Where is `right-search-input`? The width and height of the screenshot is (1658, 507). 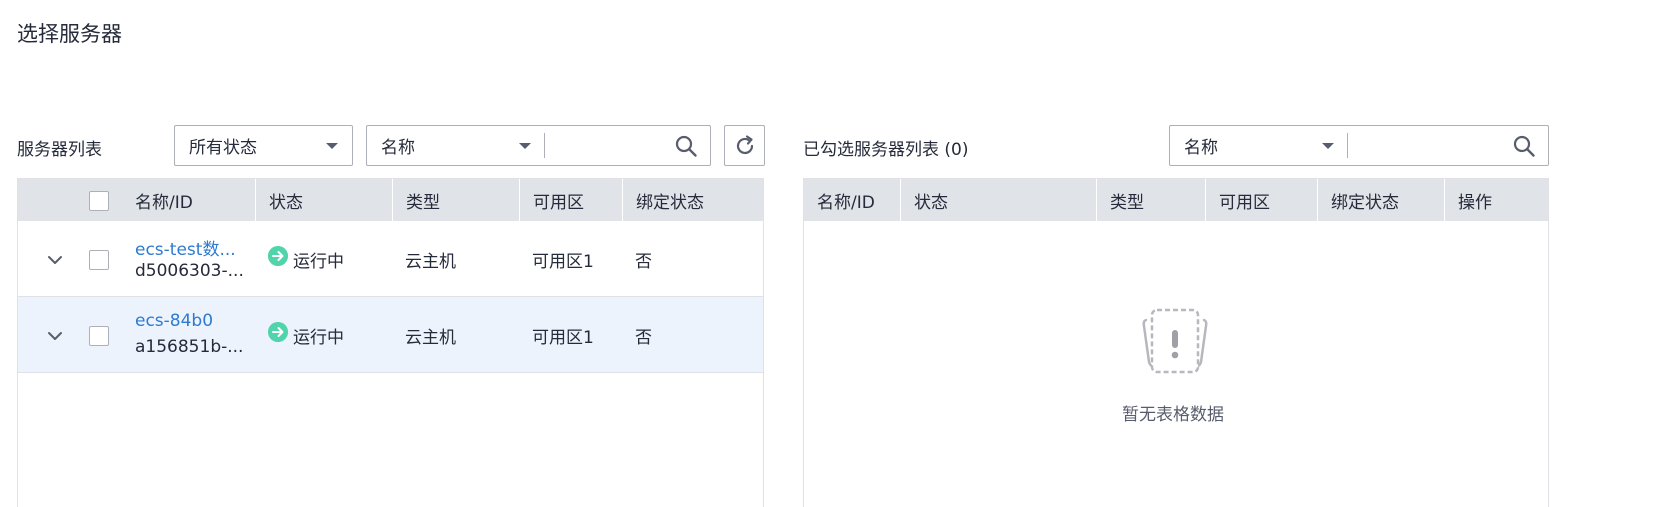 right-search-input is located at coordinates (1429, 145).